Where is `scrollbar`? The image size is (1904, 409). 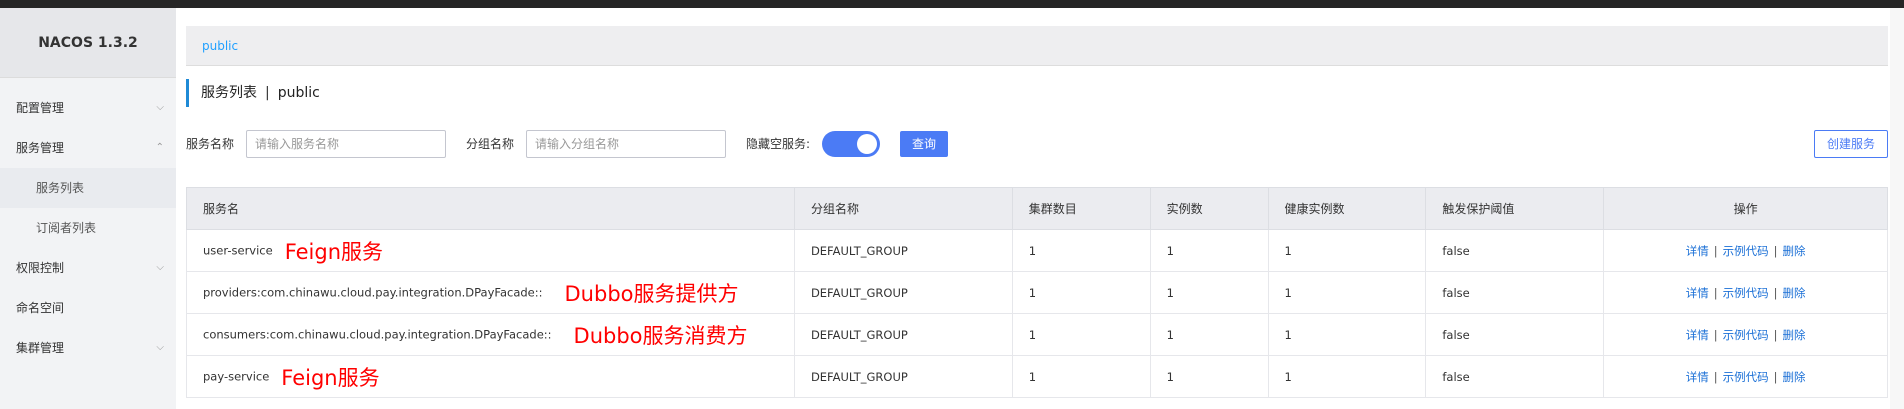
scrollbar is located at coordinates (1897, 208).